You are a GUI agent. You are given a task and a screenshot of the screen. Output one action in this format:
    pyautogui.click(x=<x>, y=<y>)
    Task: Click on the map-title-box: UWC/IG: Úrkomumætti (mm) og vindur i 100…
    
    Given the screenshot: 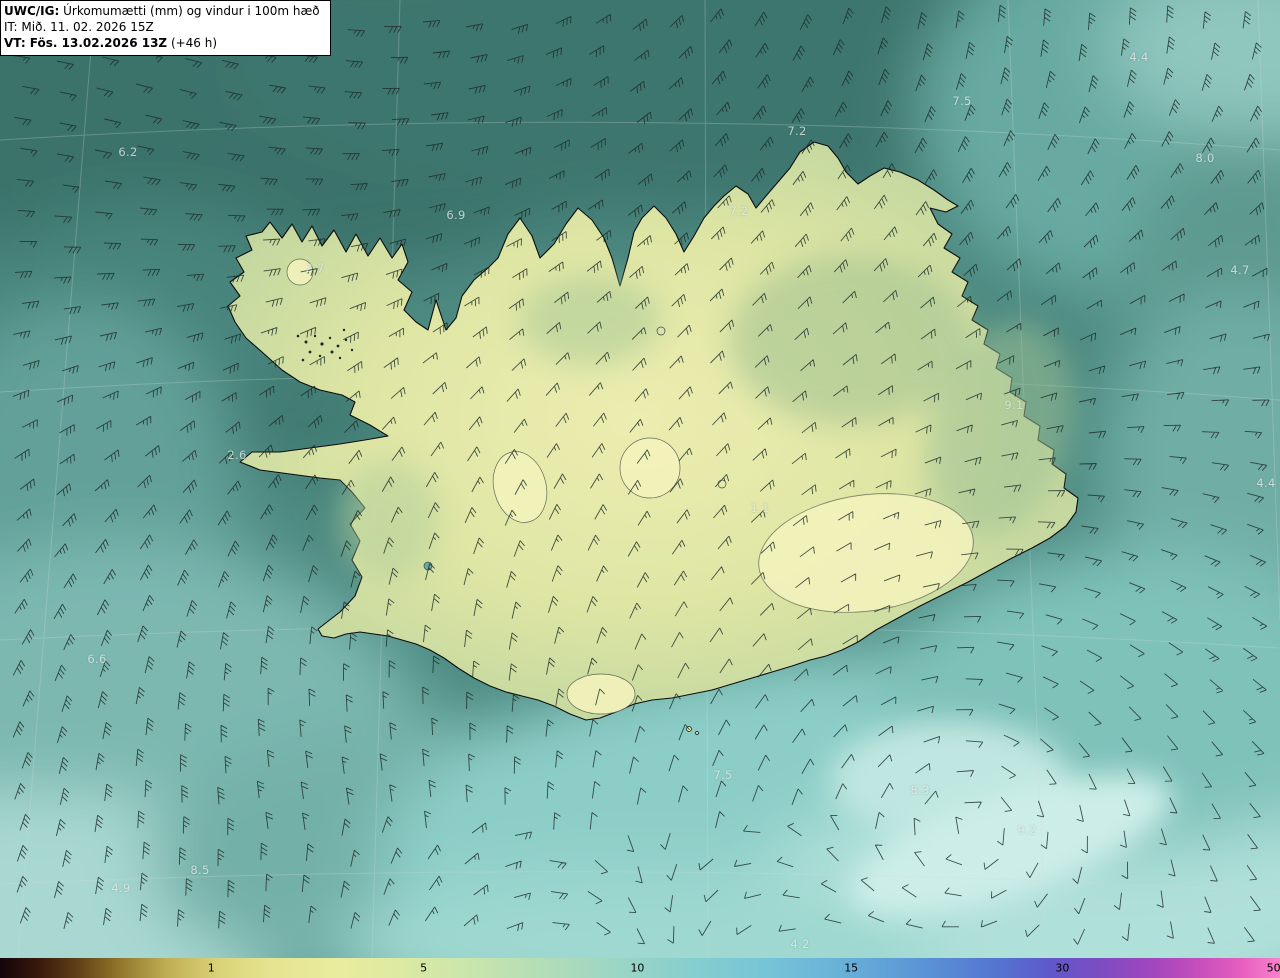 What is the action you would take?
    pyautogui.click(x=165, y=28)
    